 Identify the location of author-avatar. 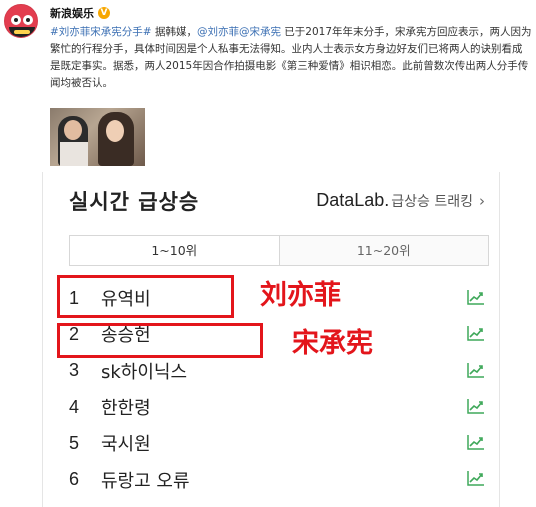
(21, 21).